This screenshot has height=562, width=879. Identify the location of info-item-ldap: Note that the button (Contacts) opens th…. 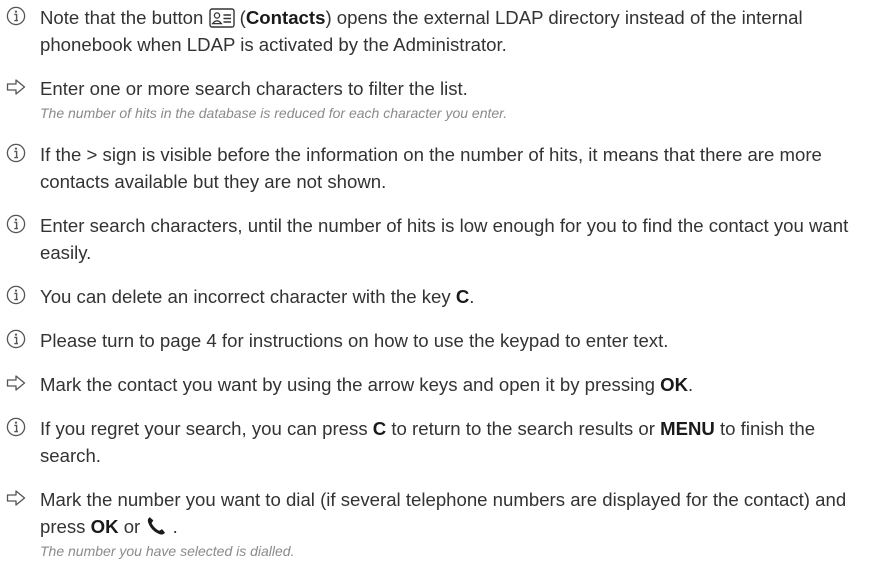
(439, 31).